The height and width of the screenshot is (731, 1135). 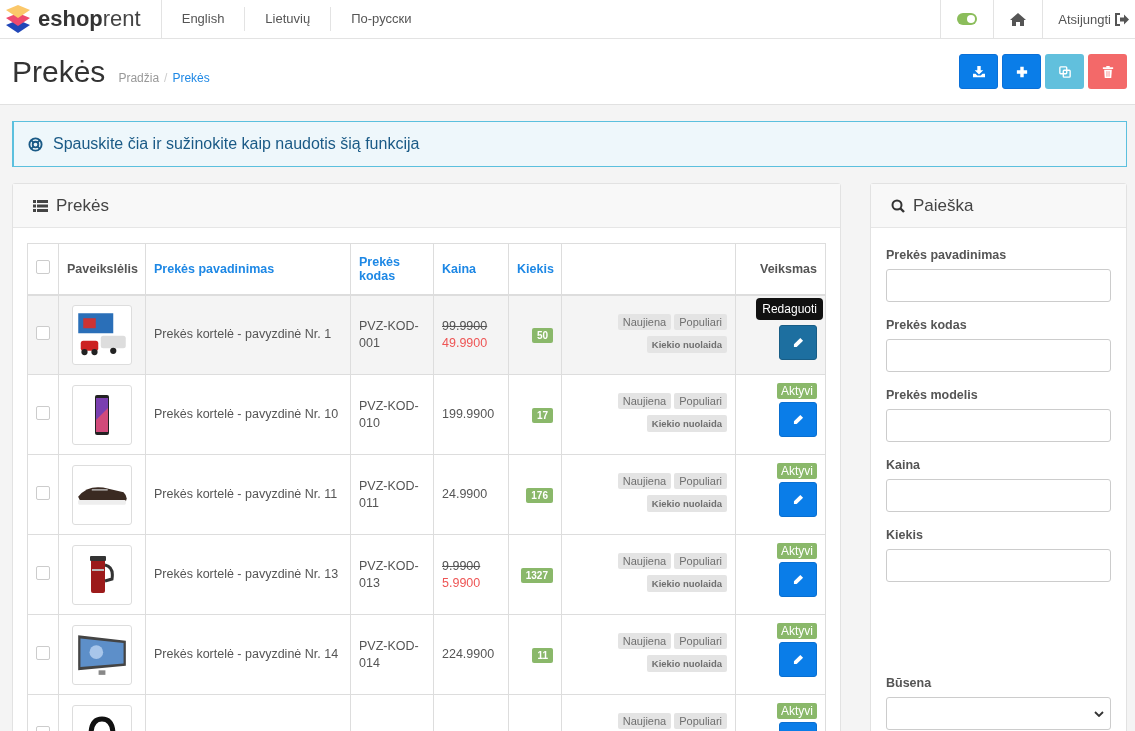 What do you see at coordinates (35, 144) in the screenshot?
I see `lifebuoy-icon` at bounding box center [35, 144].